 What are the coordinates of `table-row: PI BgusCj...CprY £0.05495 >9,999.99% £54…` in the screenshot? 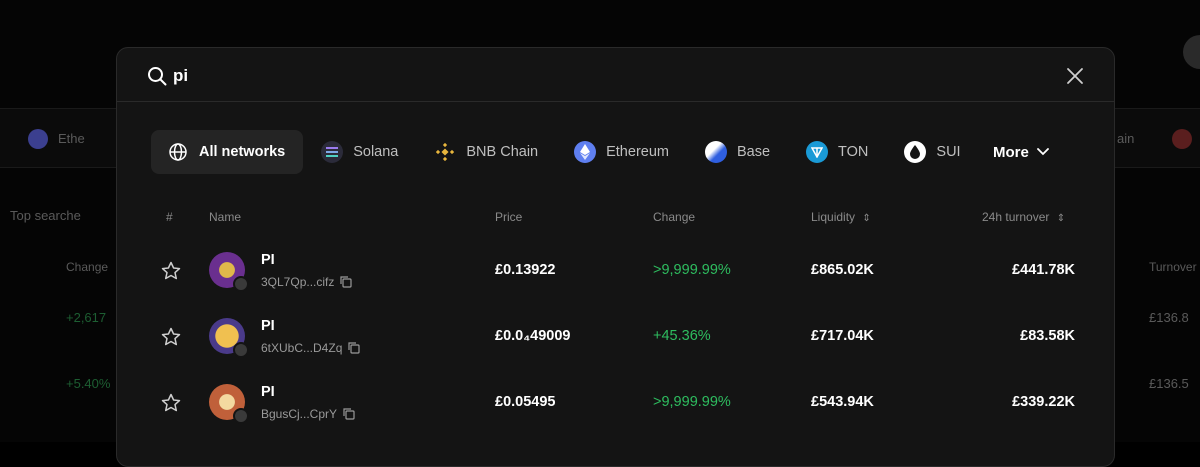 It's located at (615, 403).